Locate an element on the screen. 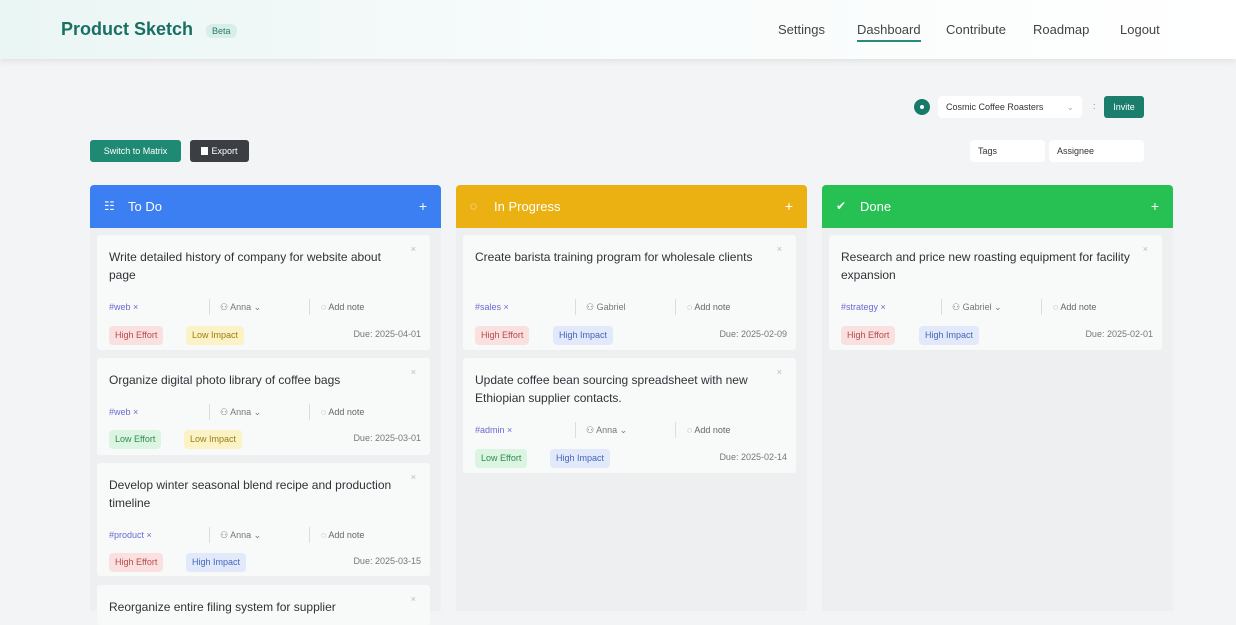 The image size is (1236, 625). org-select: Cosmic Coffee Roasters ⌄ is located at coordinates (1010, 107).